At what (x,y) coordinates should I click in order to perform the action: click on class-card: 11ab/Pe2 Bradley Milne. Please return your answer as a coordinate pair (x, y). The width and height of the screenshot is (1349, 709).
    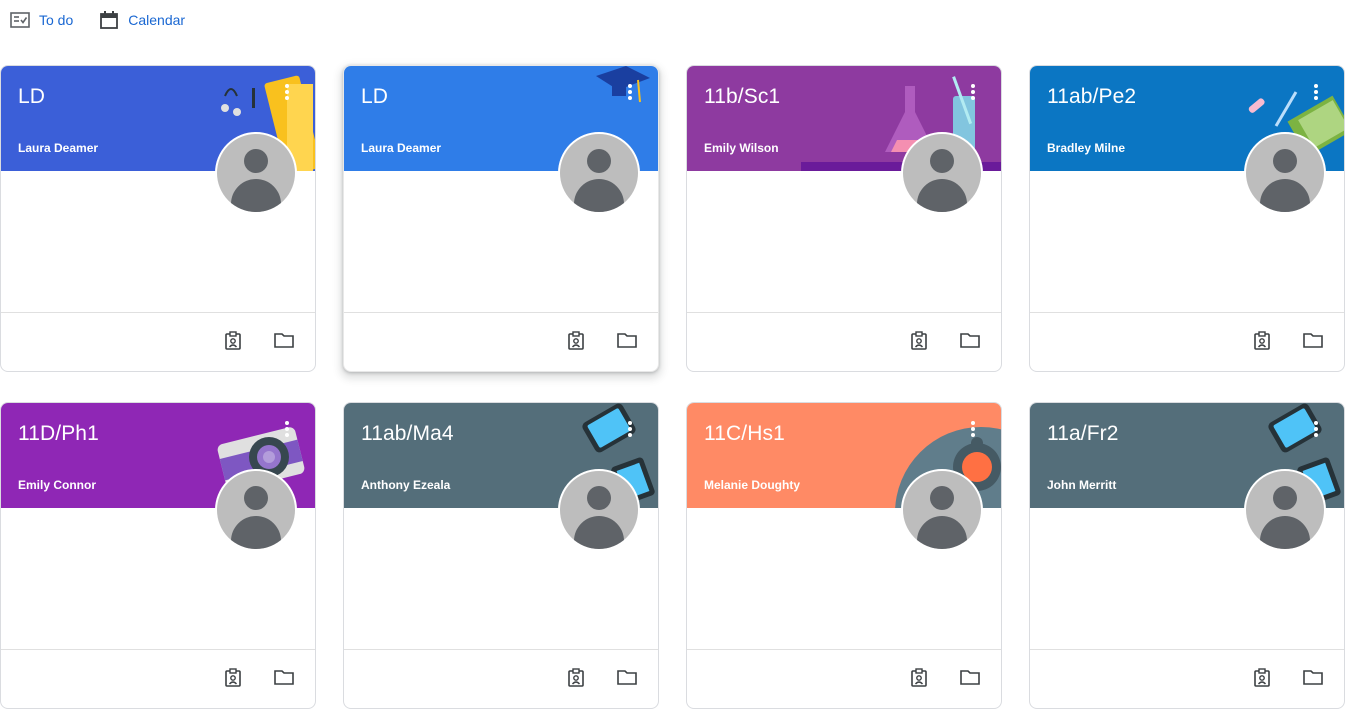
    Looking at the image, I should click on (1187, 218).